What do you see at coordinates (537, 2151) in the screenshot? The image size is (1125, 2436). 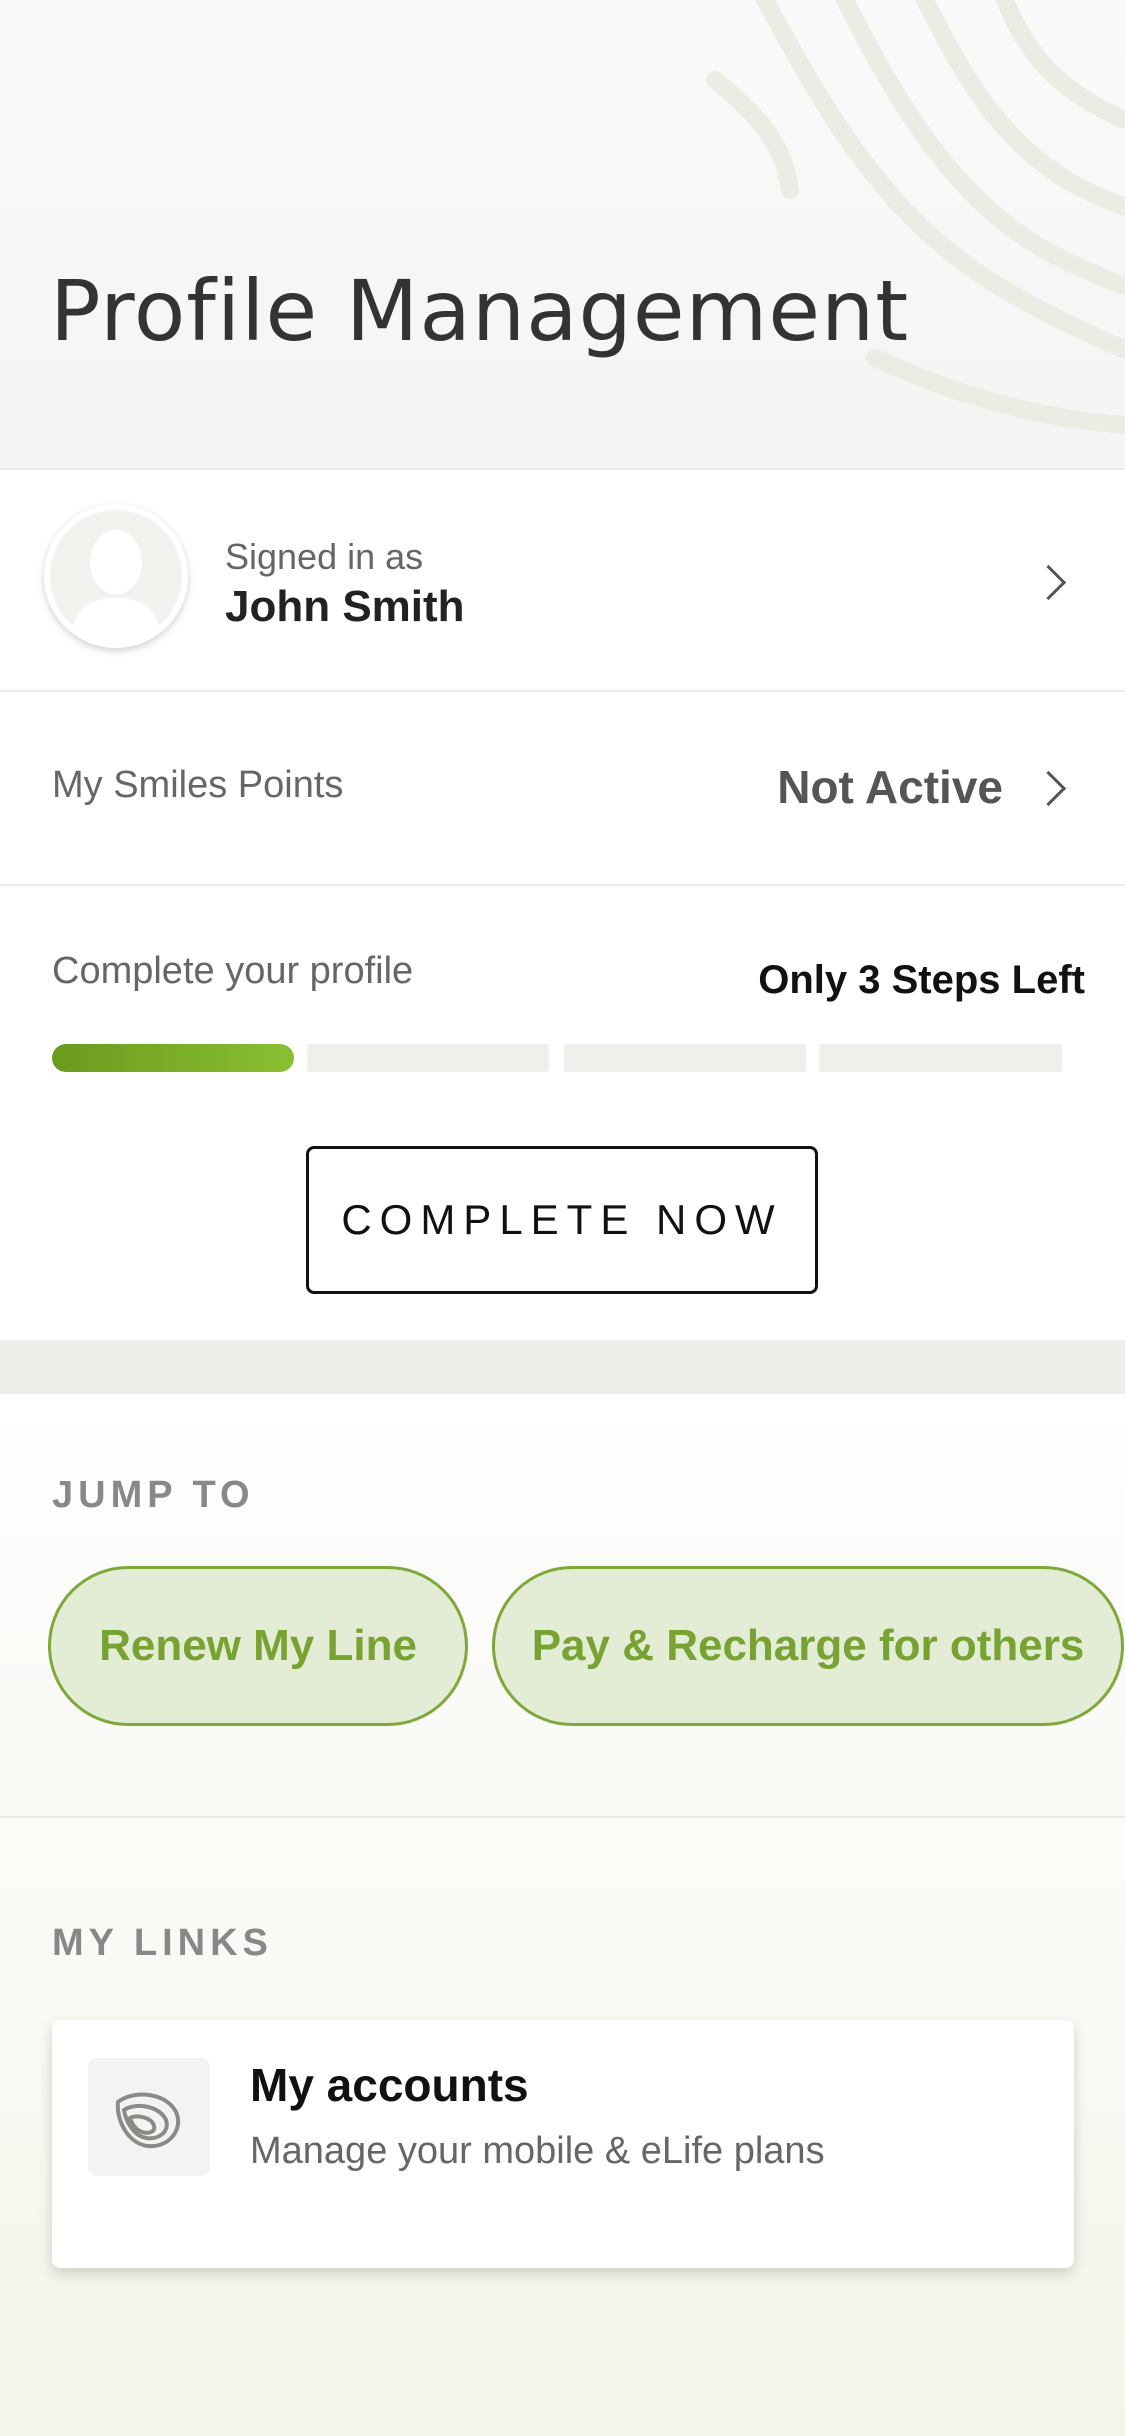 I see `card-subtitle: Manage your mobile & eLife plans` at bounding box center [537, 2151].